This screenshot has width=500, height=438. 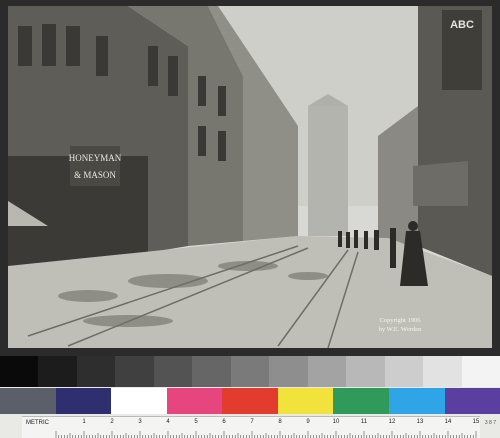 I want to click on ruler-number: 2, so click(x=111, y=422).